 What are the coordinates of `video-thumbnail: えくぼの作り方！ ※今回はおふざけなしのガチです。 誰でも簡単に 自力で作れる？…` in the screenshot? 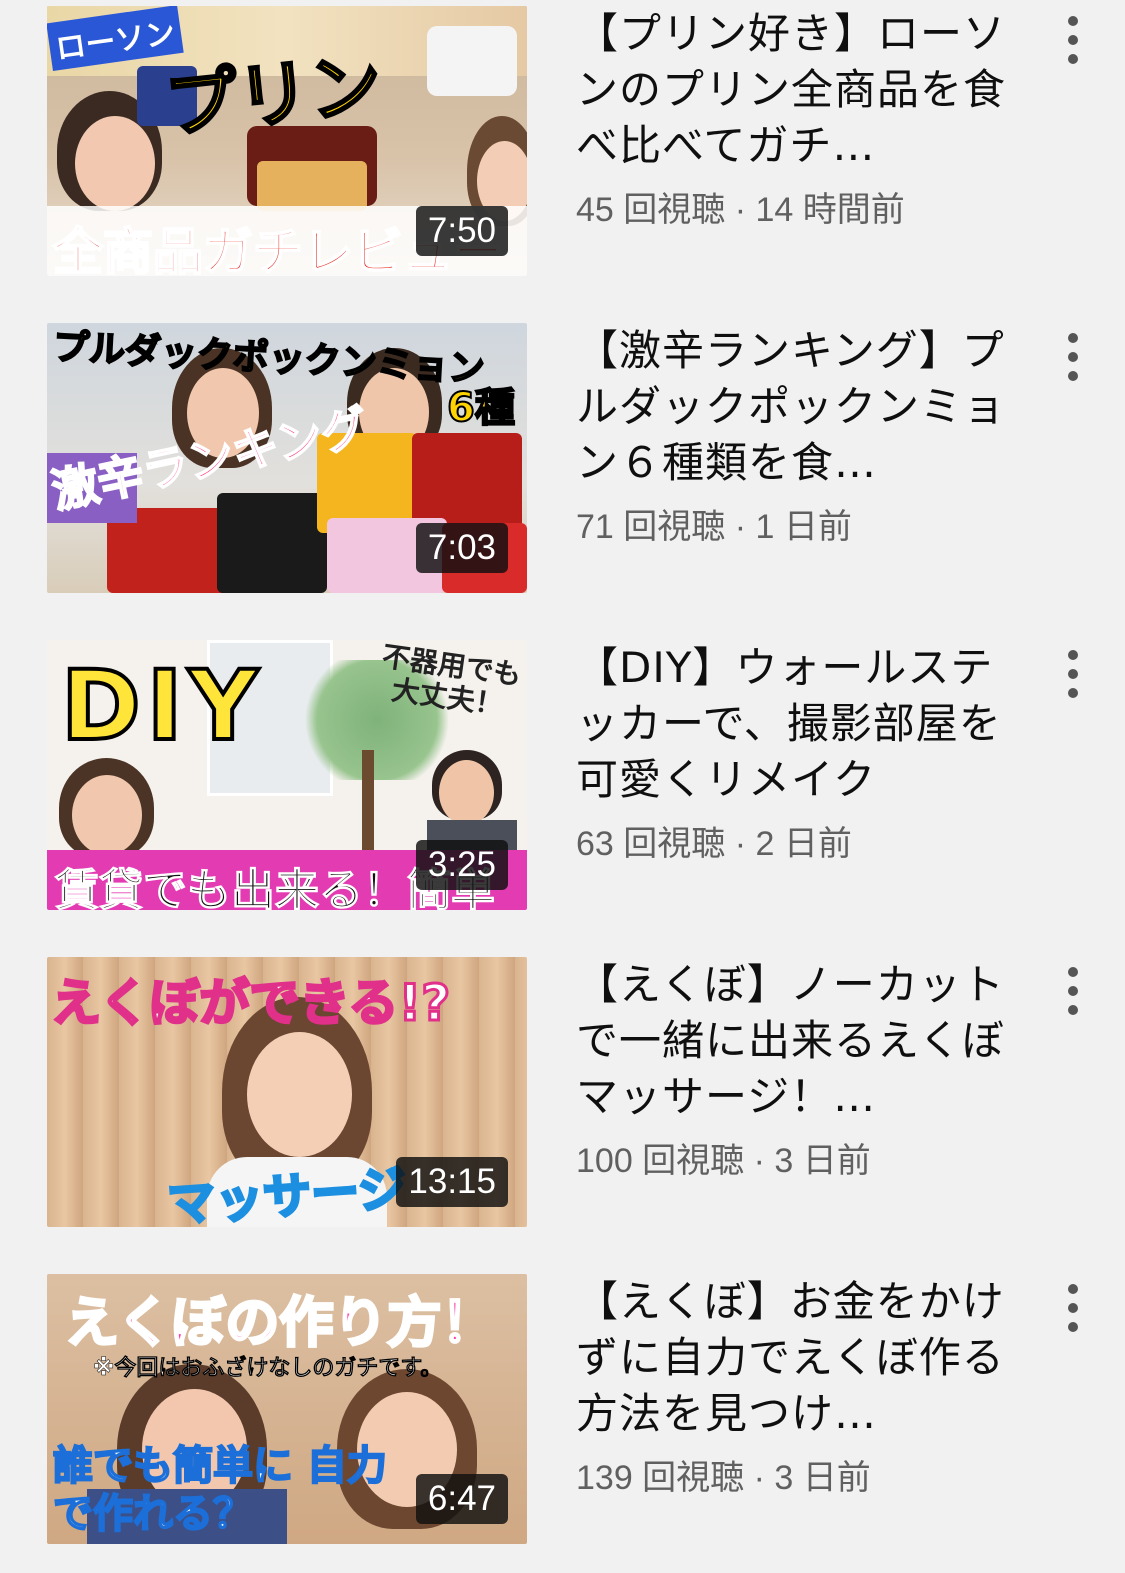 It's located at (287, 1409).